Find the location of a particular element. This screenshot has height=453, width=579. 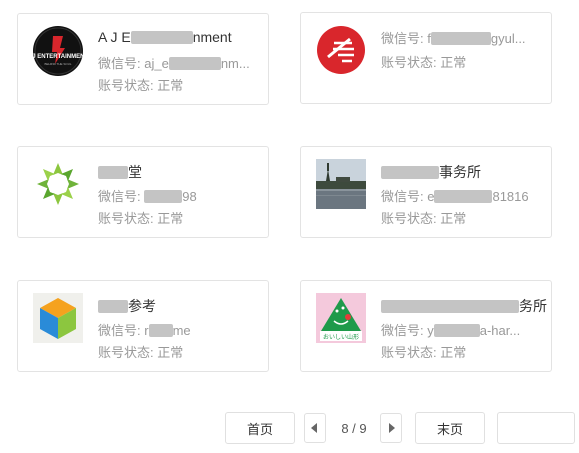

chevron-right-icon is located at coordinates (392, 428).